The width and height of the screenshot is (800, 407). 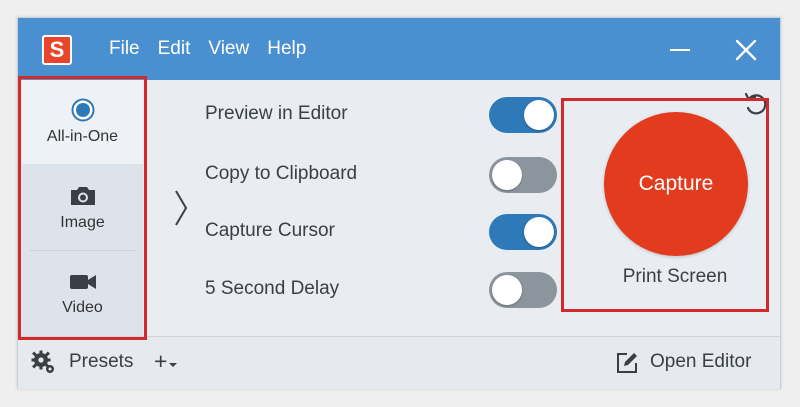 I want to click on option-preview-in-editor-label: Preview in Editor, so click(x=276, y=113).